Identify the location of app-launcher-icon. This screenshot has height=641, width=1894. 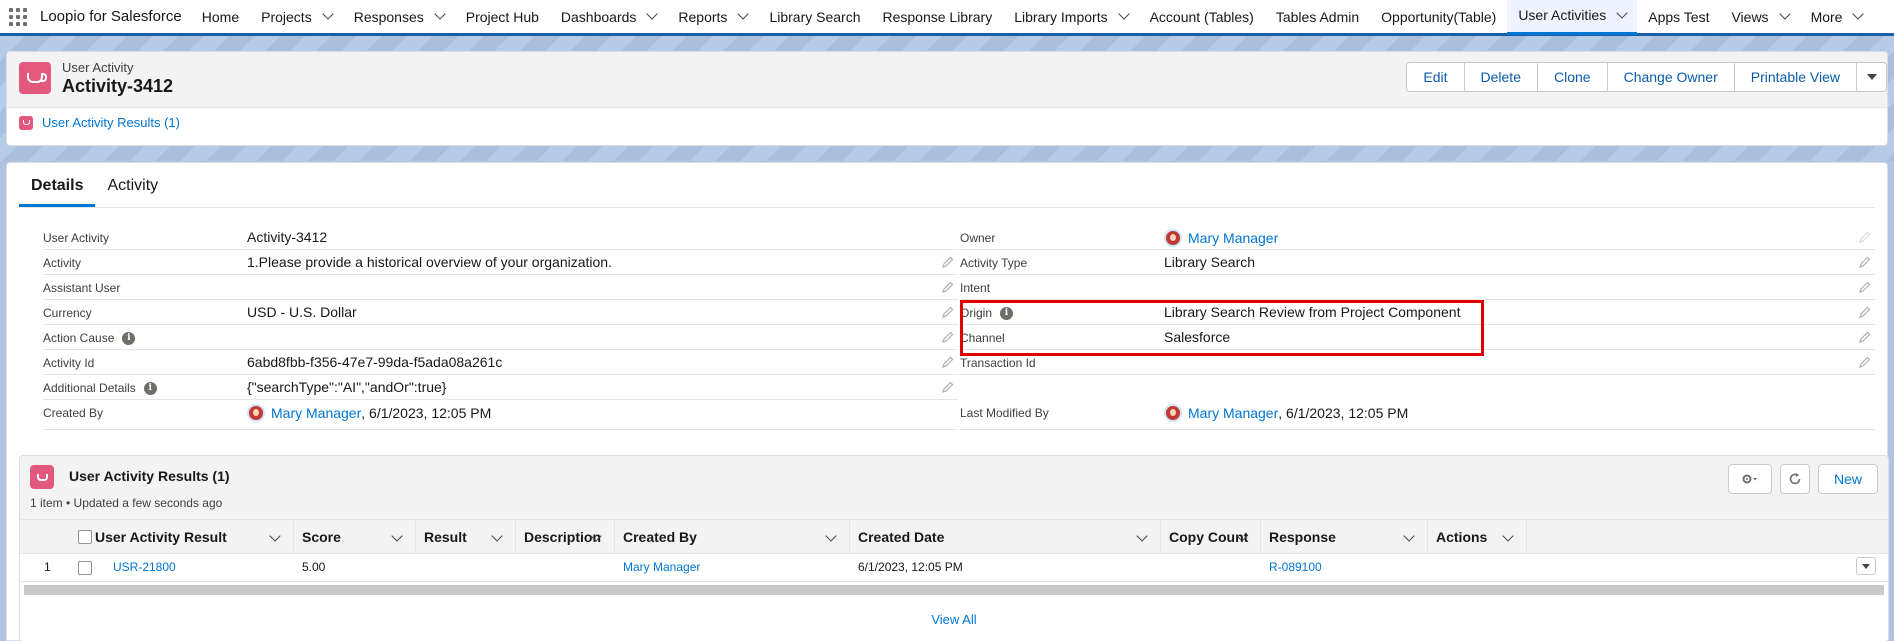
(18, 16).